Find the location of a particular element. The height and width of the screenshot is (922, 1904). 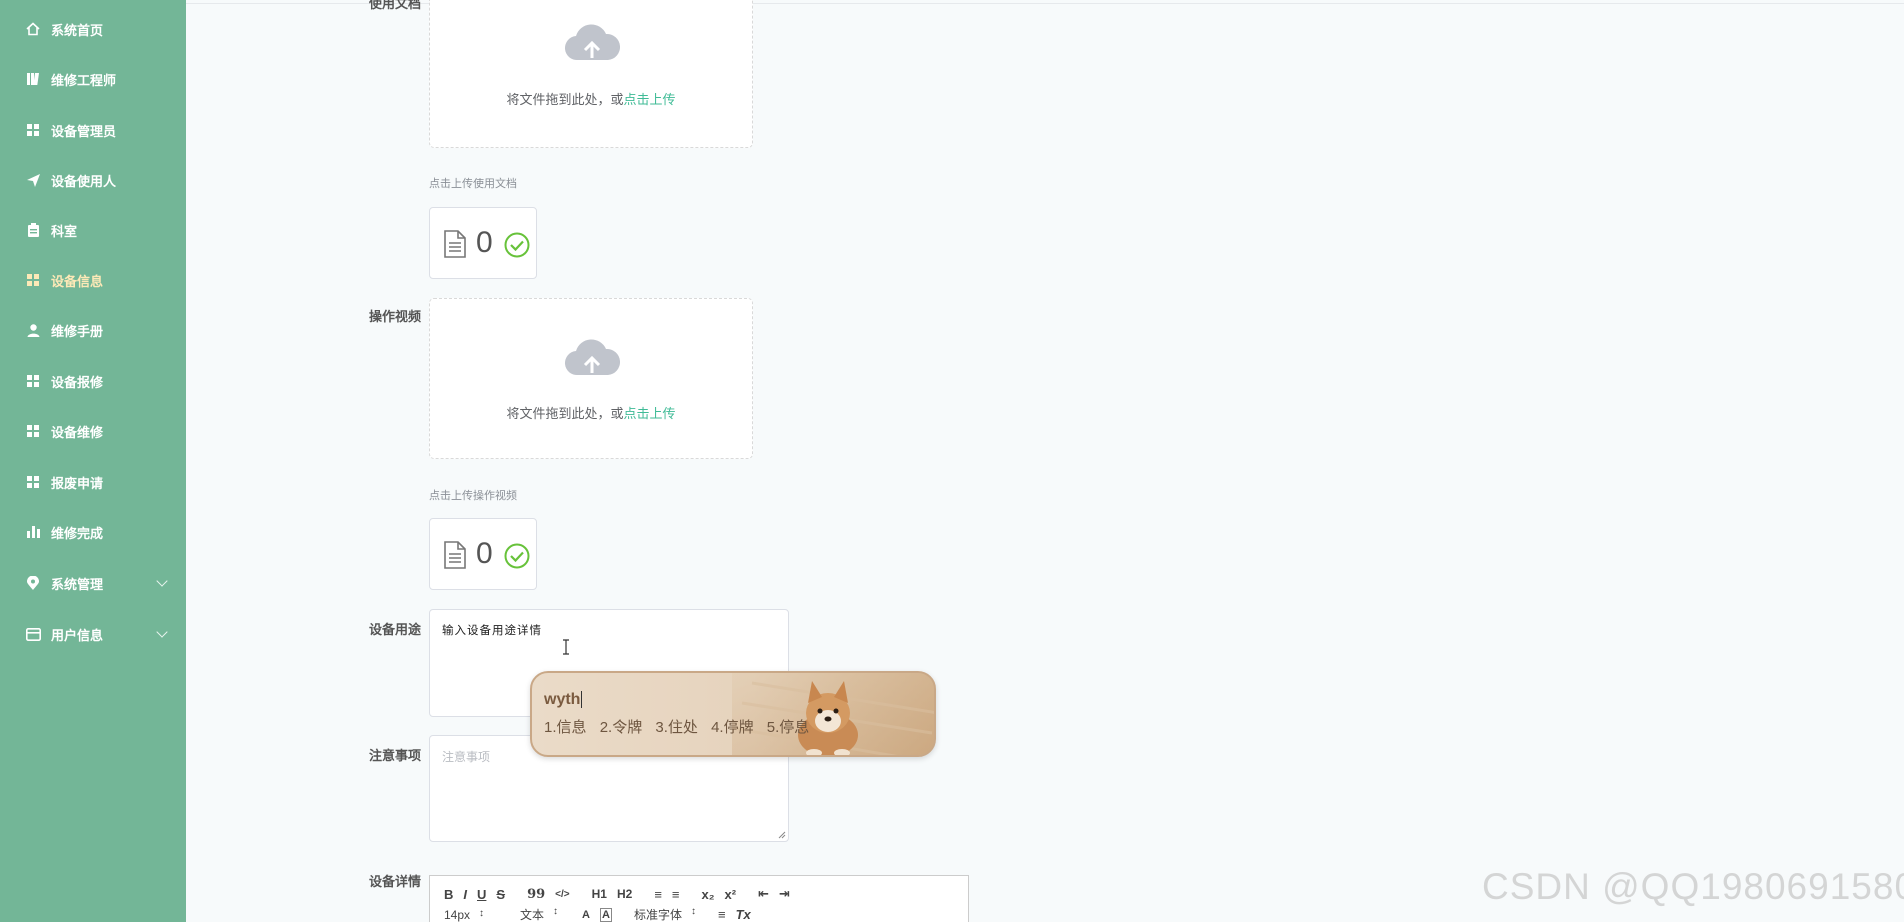

clear-format-button: Tx is located at coordinates (743, 914).